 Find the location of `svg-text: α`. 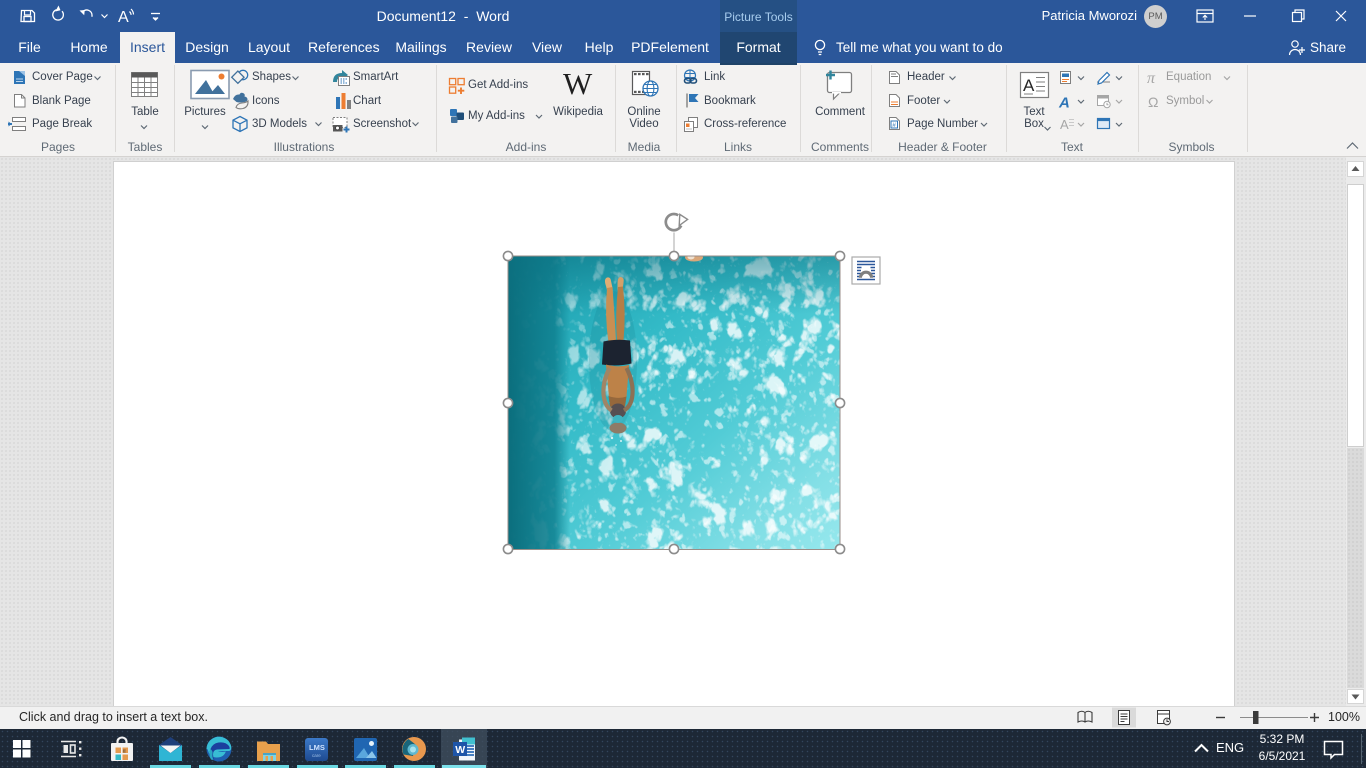

svg-text: α is located at coordinates (124, 752).